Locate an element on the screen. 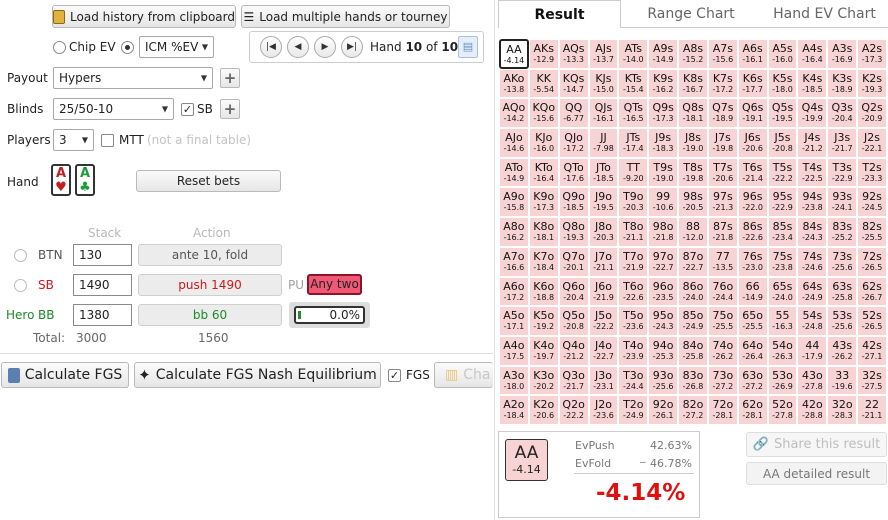 The width and height of the screenshot is (888, 520). hand-cell-a6o: A6o -17.2 is located at coordinates (514, 291).